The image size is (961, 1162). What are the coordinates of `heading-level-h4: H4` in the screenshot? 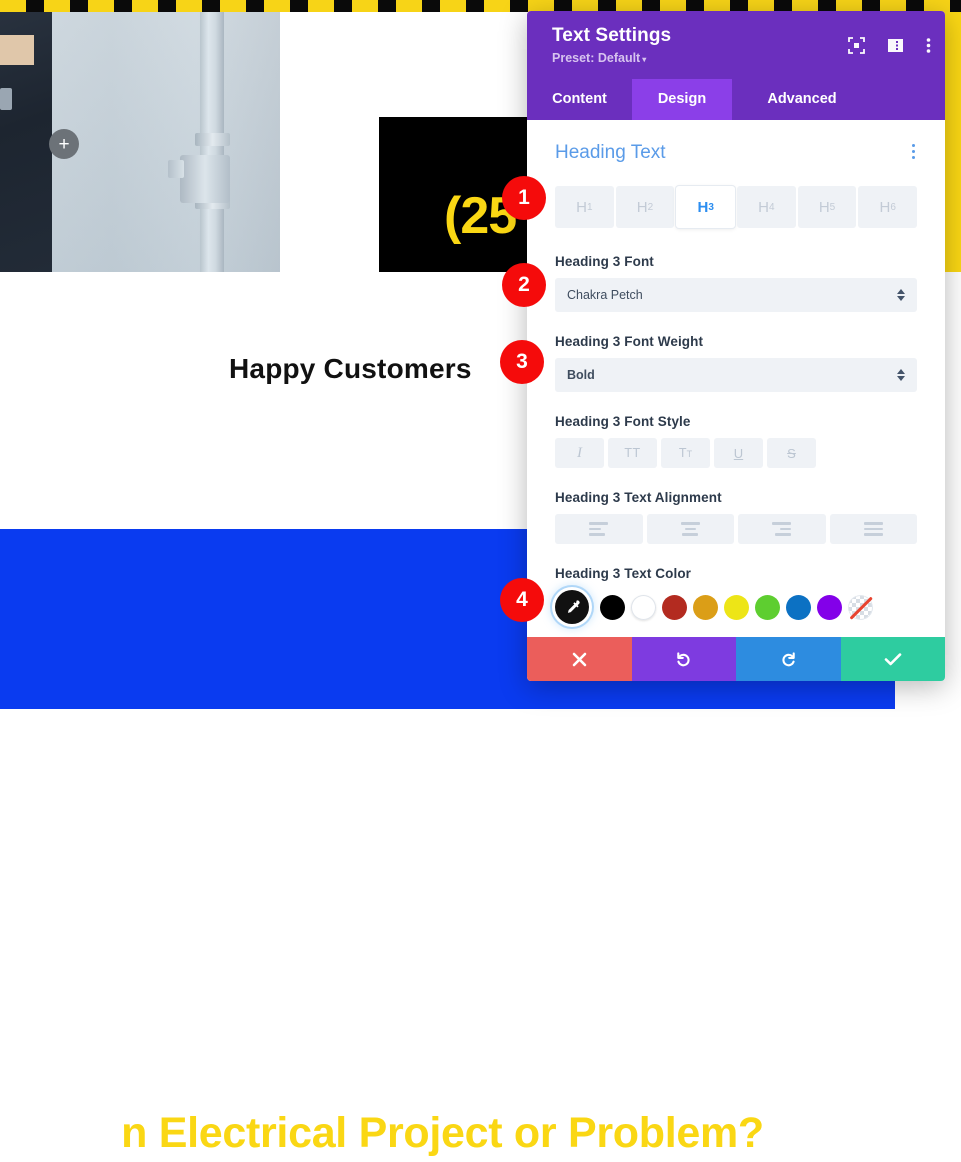 It's located at (766, 207).